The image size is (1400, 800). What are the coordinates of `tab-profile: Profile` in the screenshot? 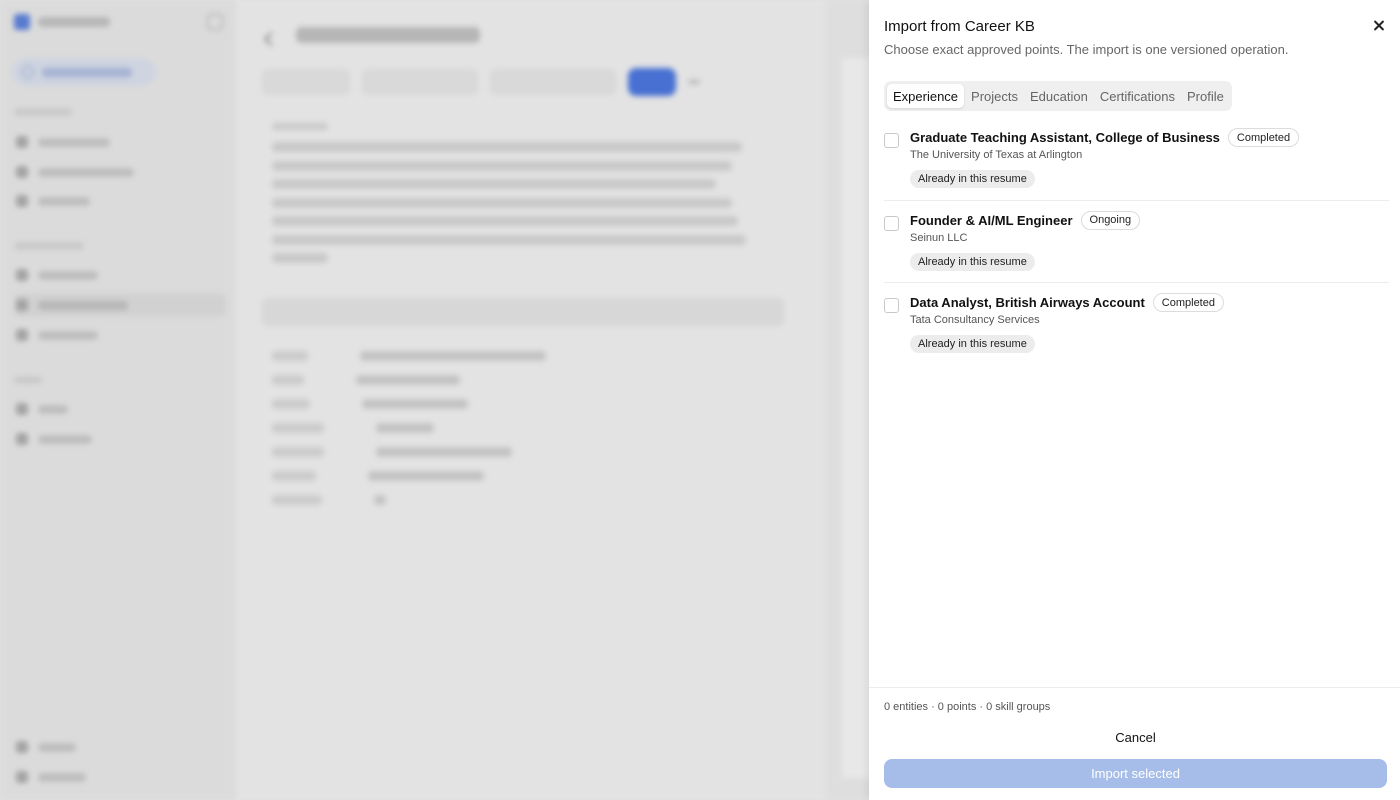 It's located at (1205, 96).